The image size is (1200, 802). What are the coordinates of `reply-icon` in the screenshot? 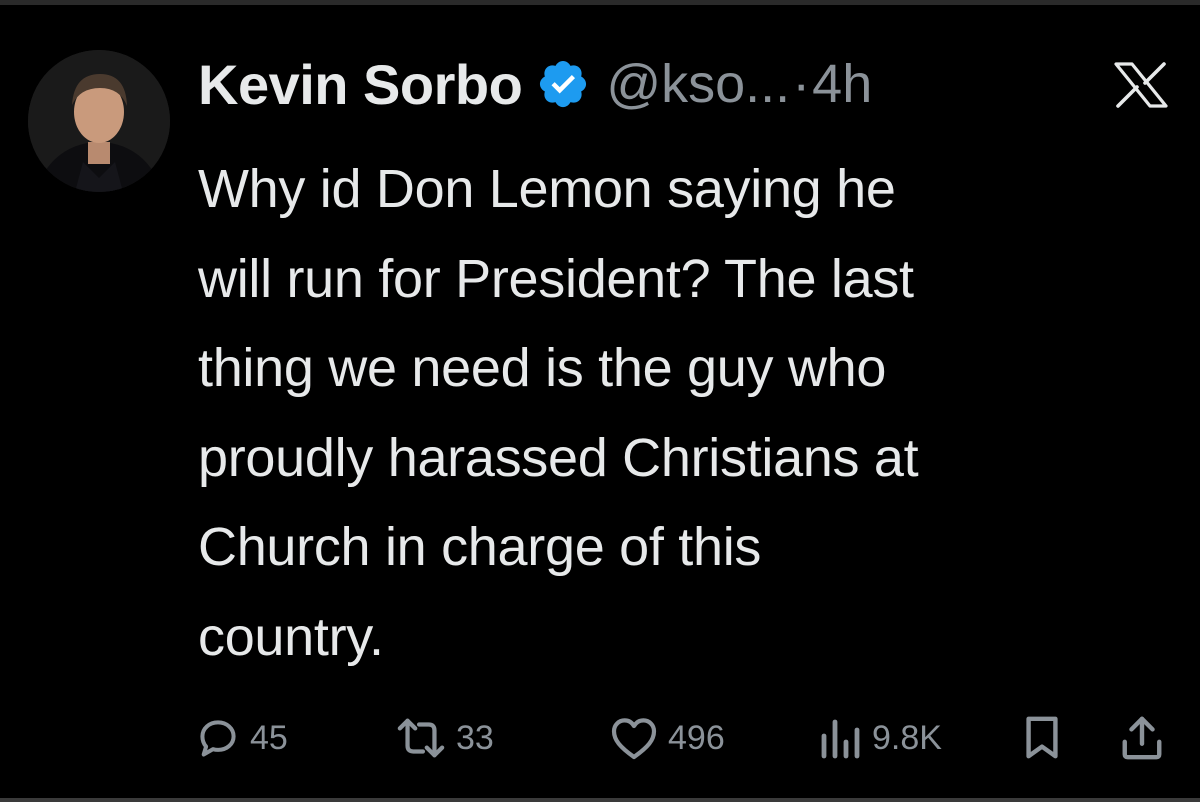 It's located at (218, 738).